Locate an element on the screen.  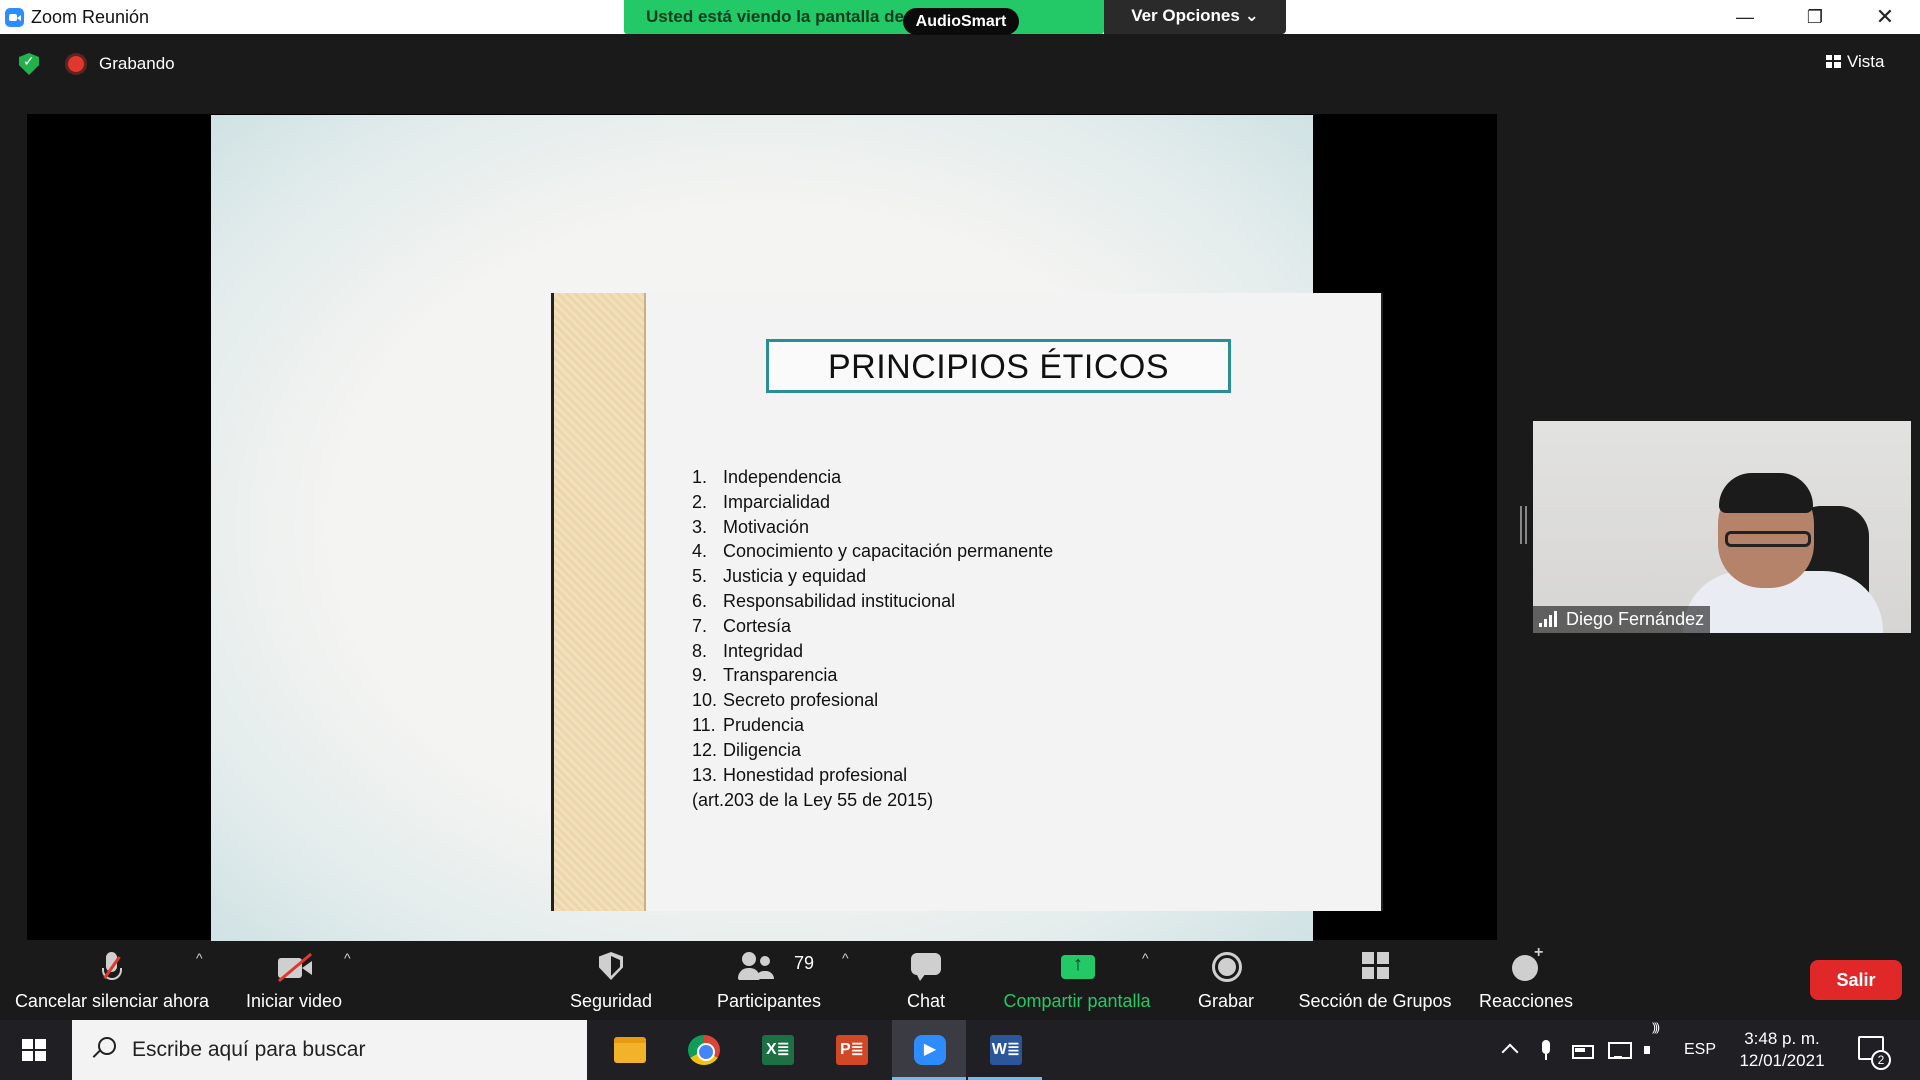
list-item: 7. Cortesía is located at coordinates (872, 626).